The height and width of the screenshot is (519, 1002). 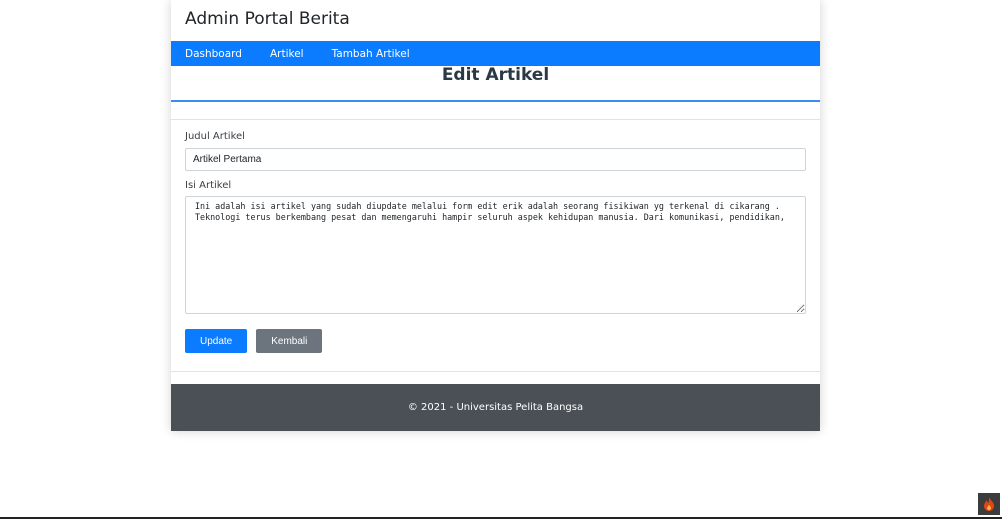 What do you see at coordinates (216, 341) in the screenshot?
I see `update-button: Update` at bounding box center [216, 341].